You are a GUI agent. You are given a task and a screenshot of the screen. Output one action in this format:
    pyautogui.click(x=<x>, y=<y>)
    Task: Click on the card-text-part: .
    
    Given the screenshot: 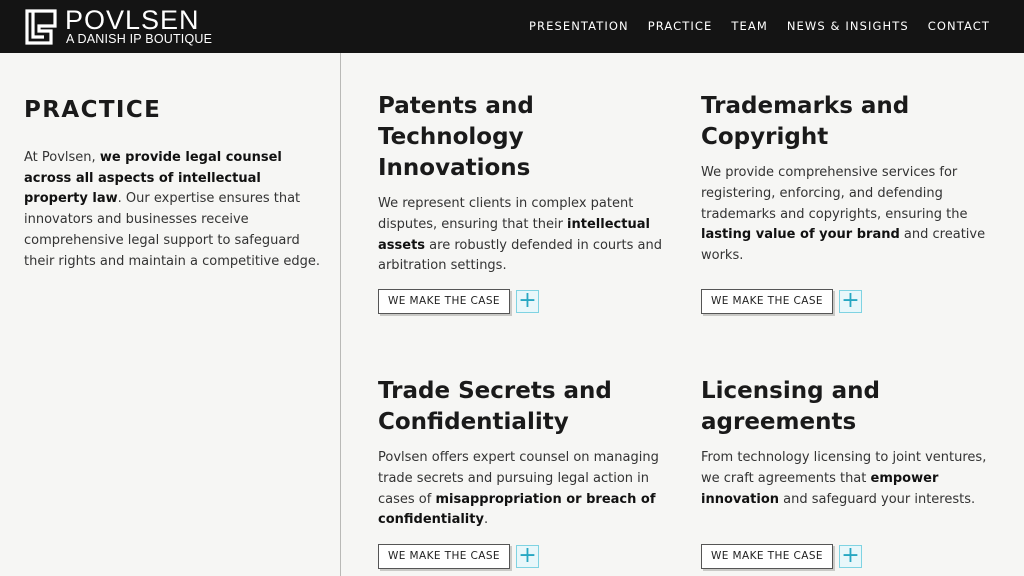 What is the action you would take?
    pyautogui.click(x=486, y=520)
    